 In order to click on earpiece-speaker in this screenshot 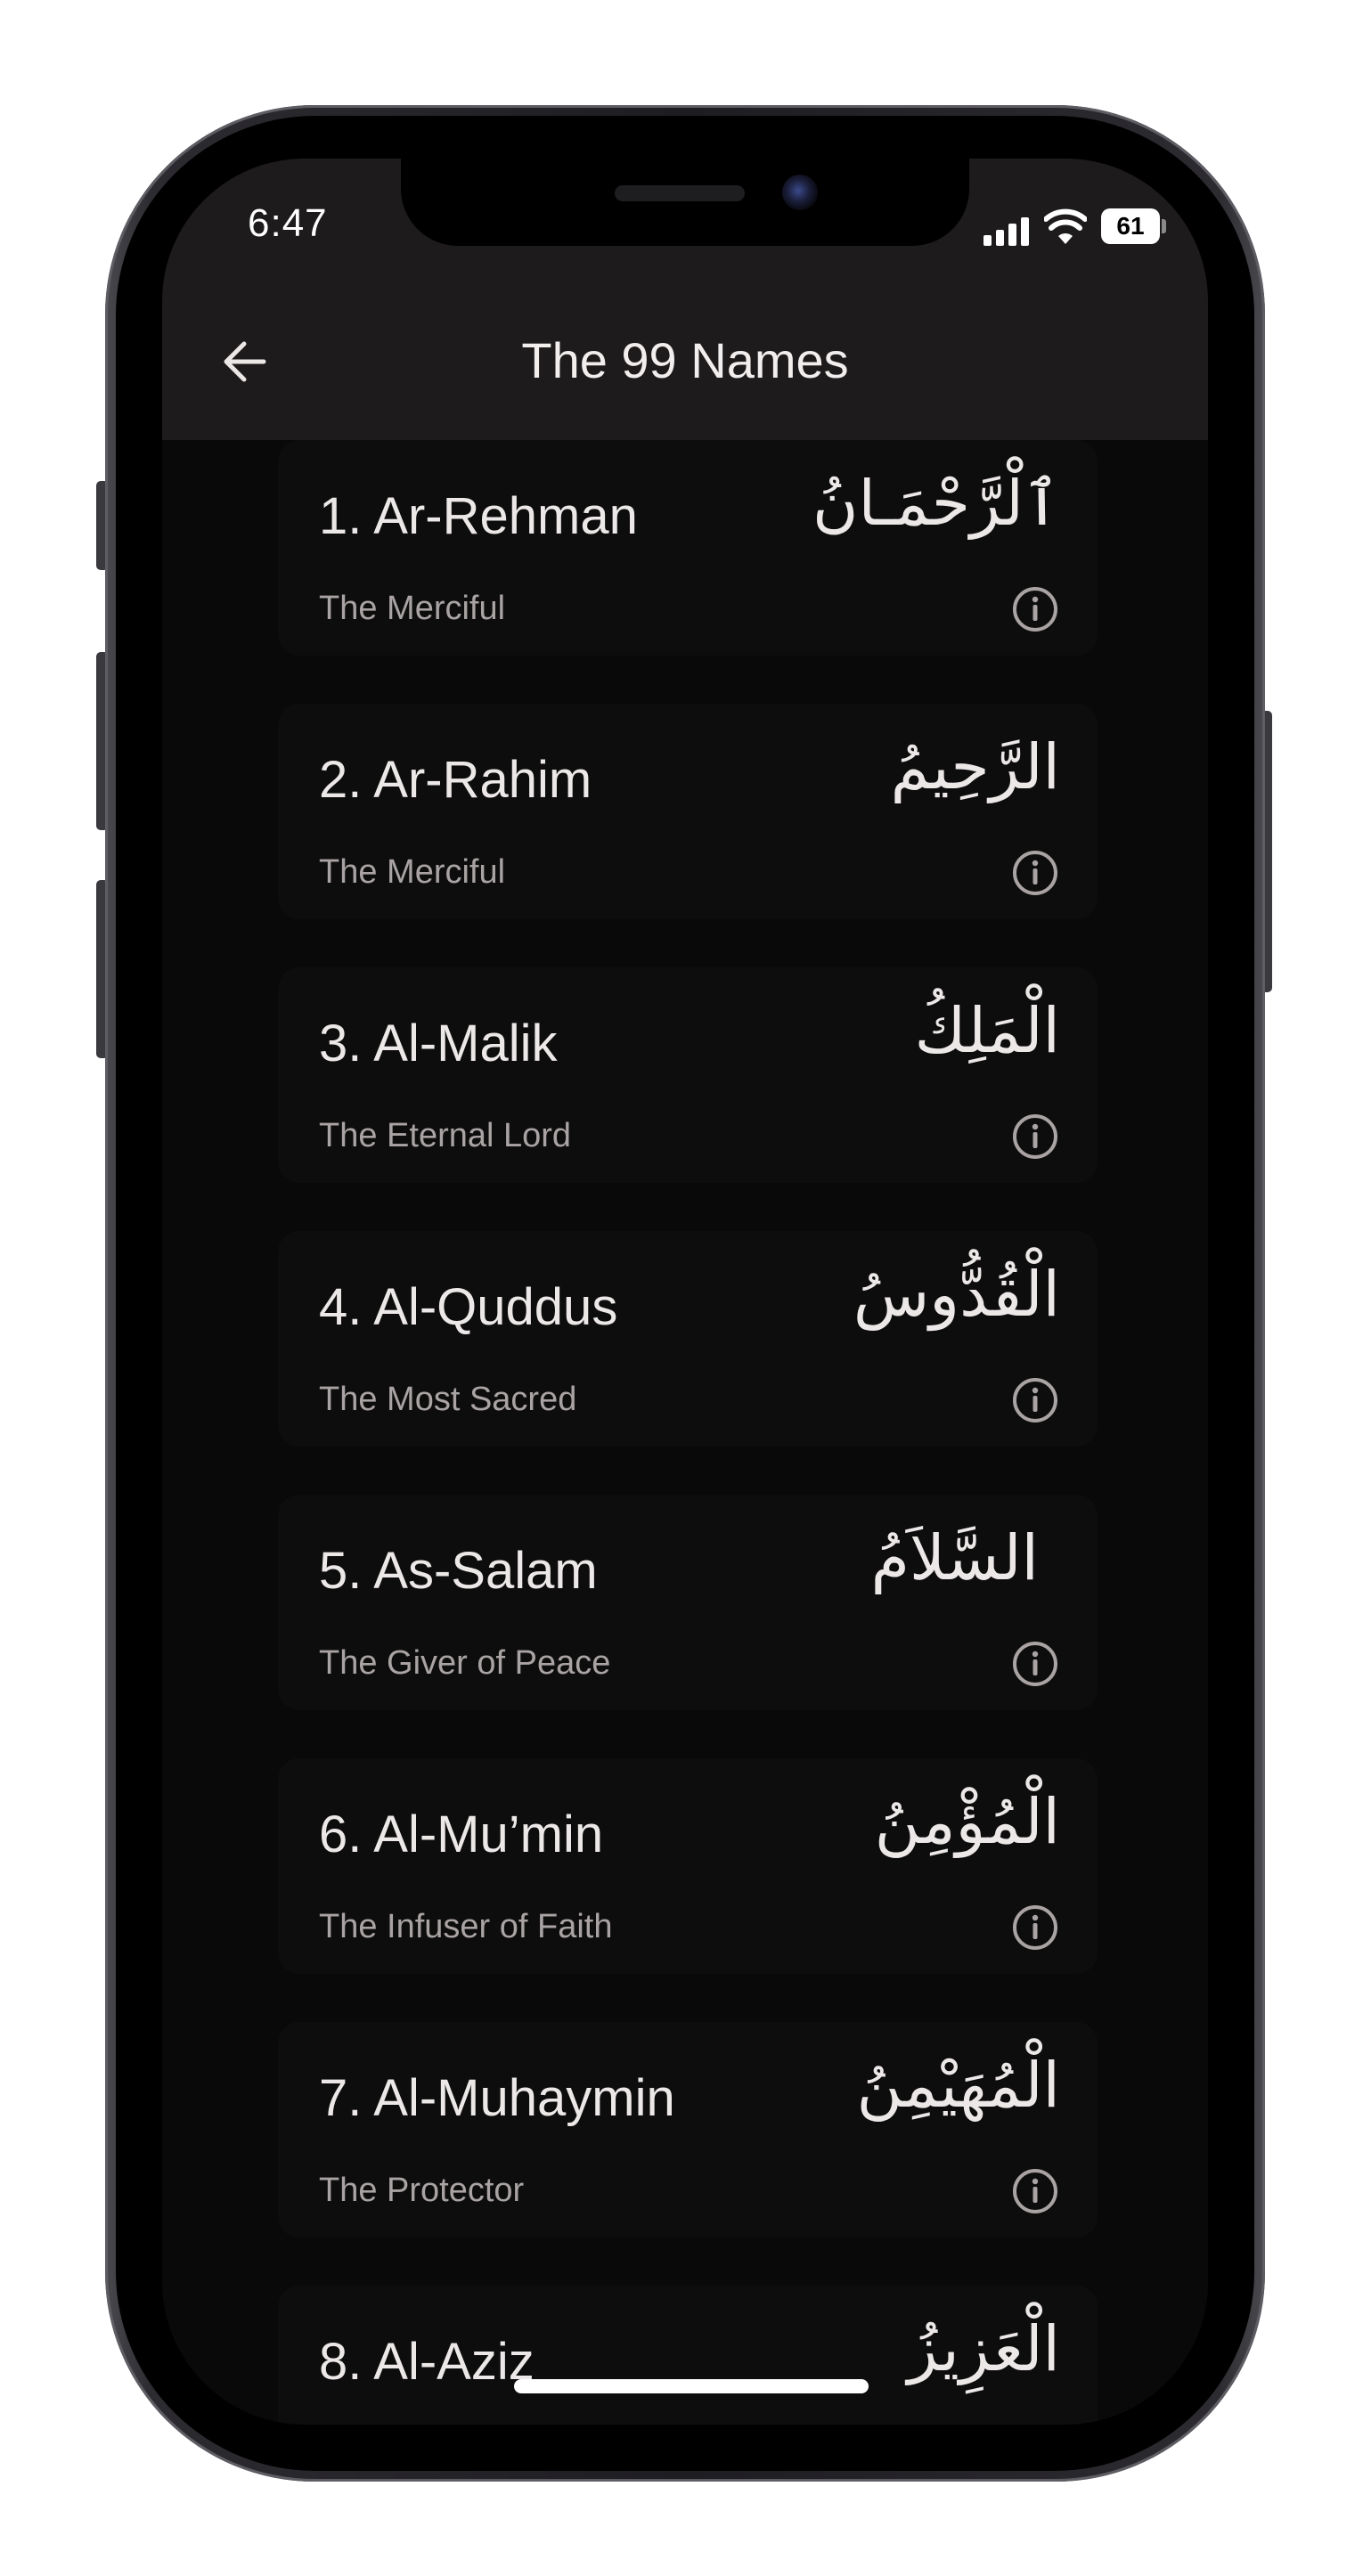, I will do `click(680, 193)`.